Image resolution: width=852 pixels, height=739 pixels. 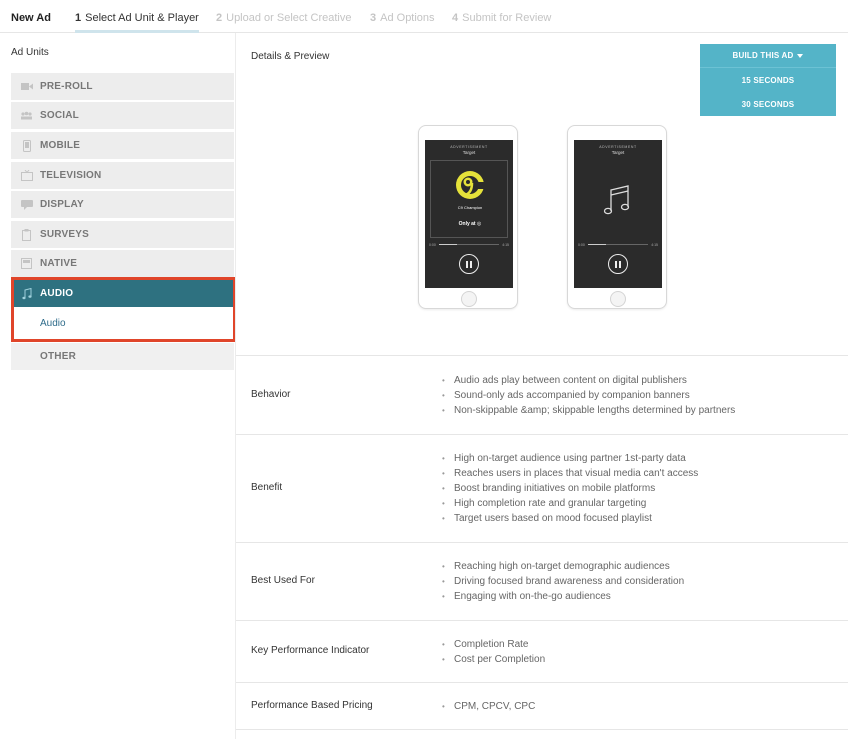 What do you see at coordinates (26, 293) in the screenshot?
I see `music-note-icon` at bounding box center [26, 293].